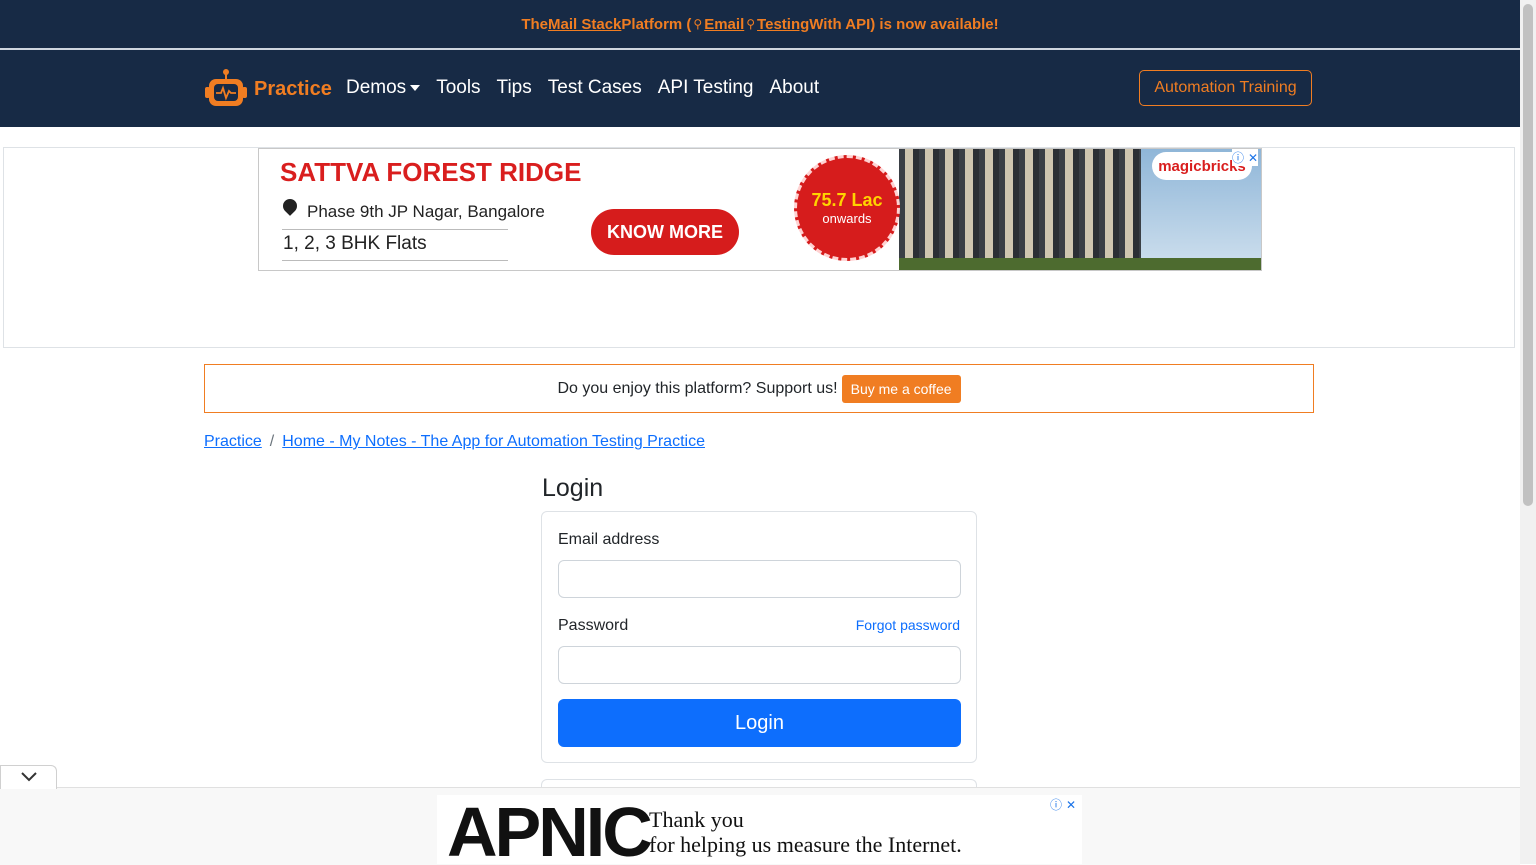 Image resolution: width=1536 pixels, height=865 pixels. I want to click on ad-price-badge: 75.7 Lac onwards, so click(847, 208).